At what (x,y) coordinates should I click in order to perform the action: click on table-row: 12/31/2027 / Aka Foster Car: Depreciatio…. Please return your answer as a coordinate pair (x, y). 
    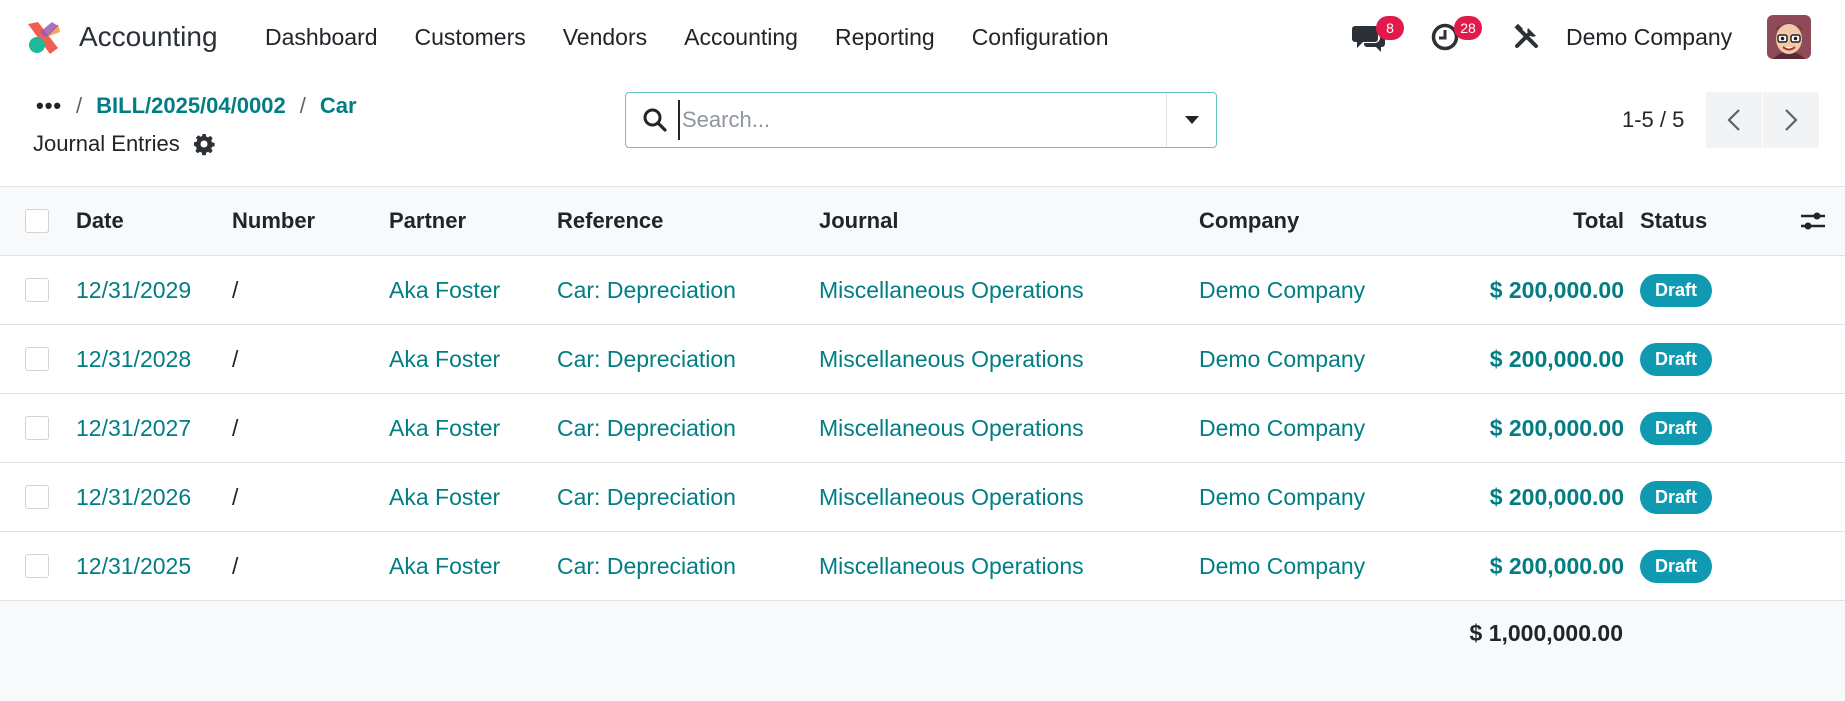
    Looking at the image, I should click on (922, 428).